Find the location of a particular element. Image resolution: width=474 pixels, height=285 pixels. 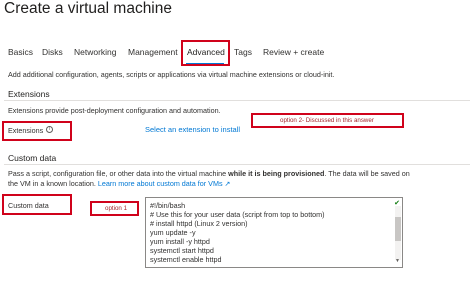

tab-basics: Basics is located at coordinates (20, 52).